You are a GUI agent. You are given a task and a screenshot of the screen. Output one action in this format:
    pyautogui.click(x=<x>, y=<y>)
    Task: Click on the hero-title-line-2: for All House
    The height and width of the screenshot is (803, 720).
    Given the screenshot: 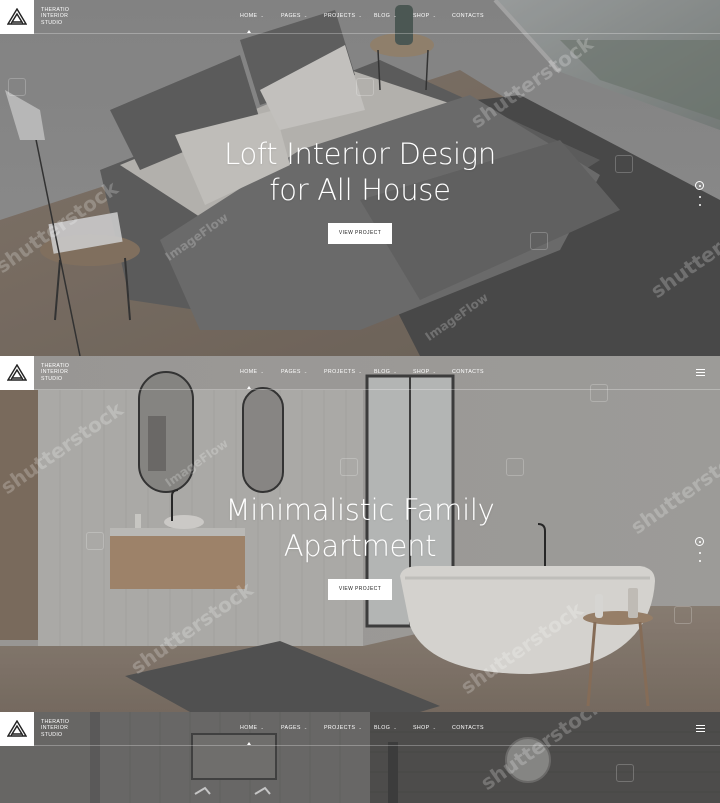 What is the action you would take?
    pyautogui.click(x=360, y=190)
    